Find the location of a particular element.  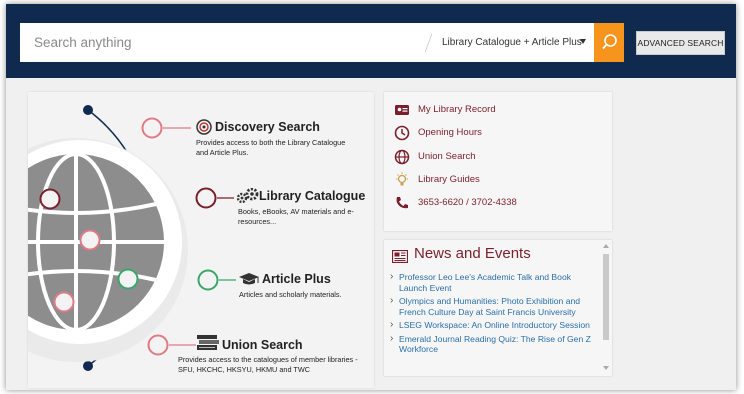

discovery-search-link: Discovery Search is located at coordinates (267, 127).